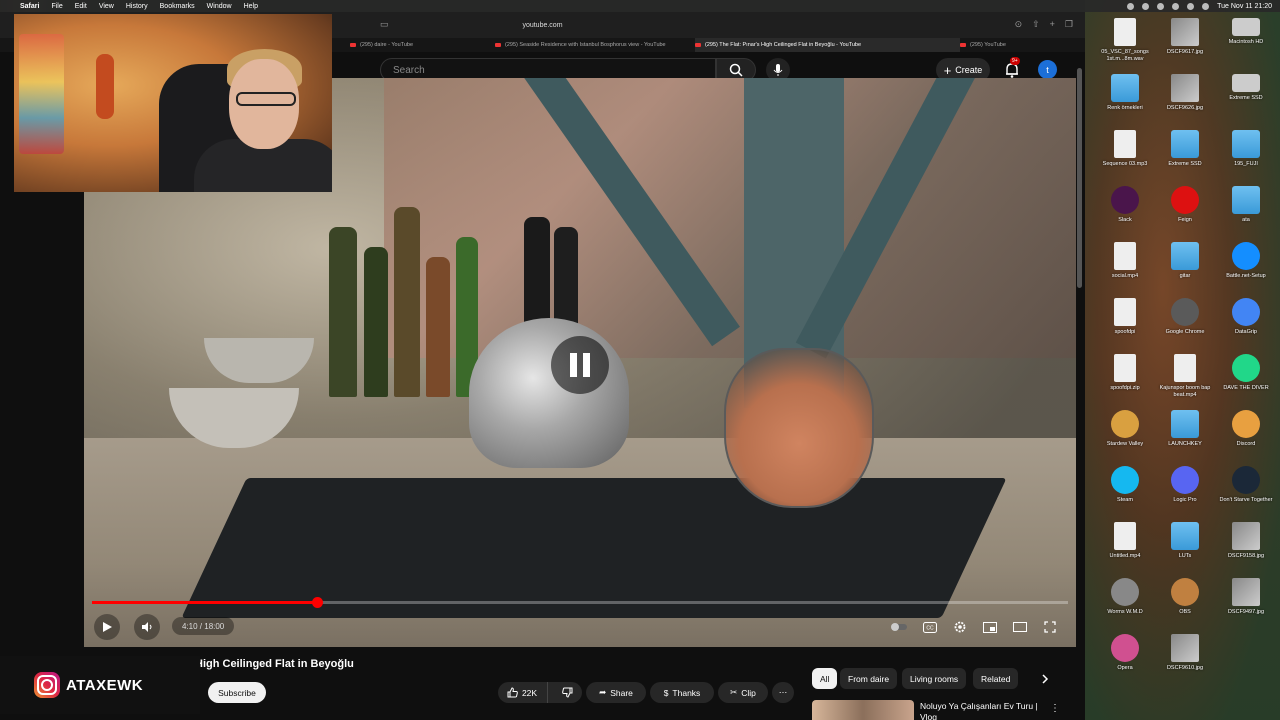 Image resolution: width=1280 pixels, height=720 pixels. I want to click on desktop-icon: OBS, so click(1185, 597).